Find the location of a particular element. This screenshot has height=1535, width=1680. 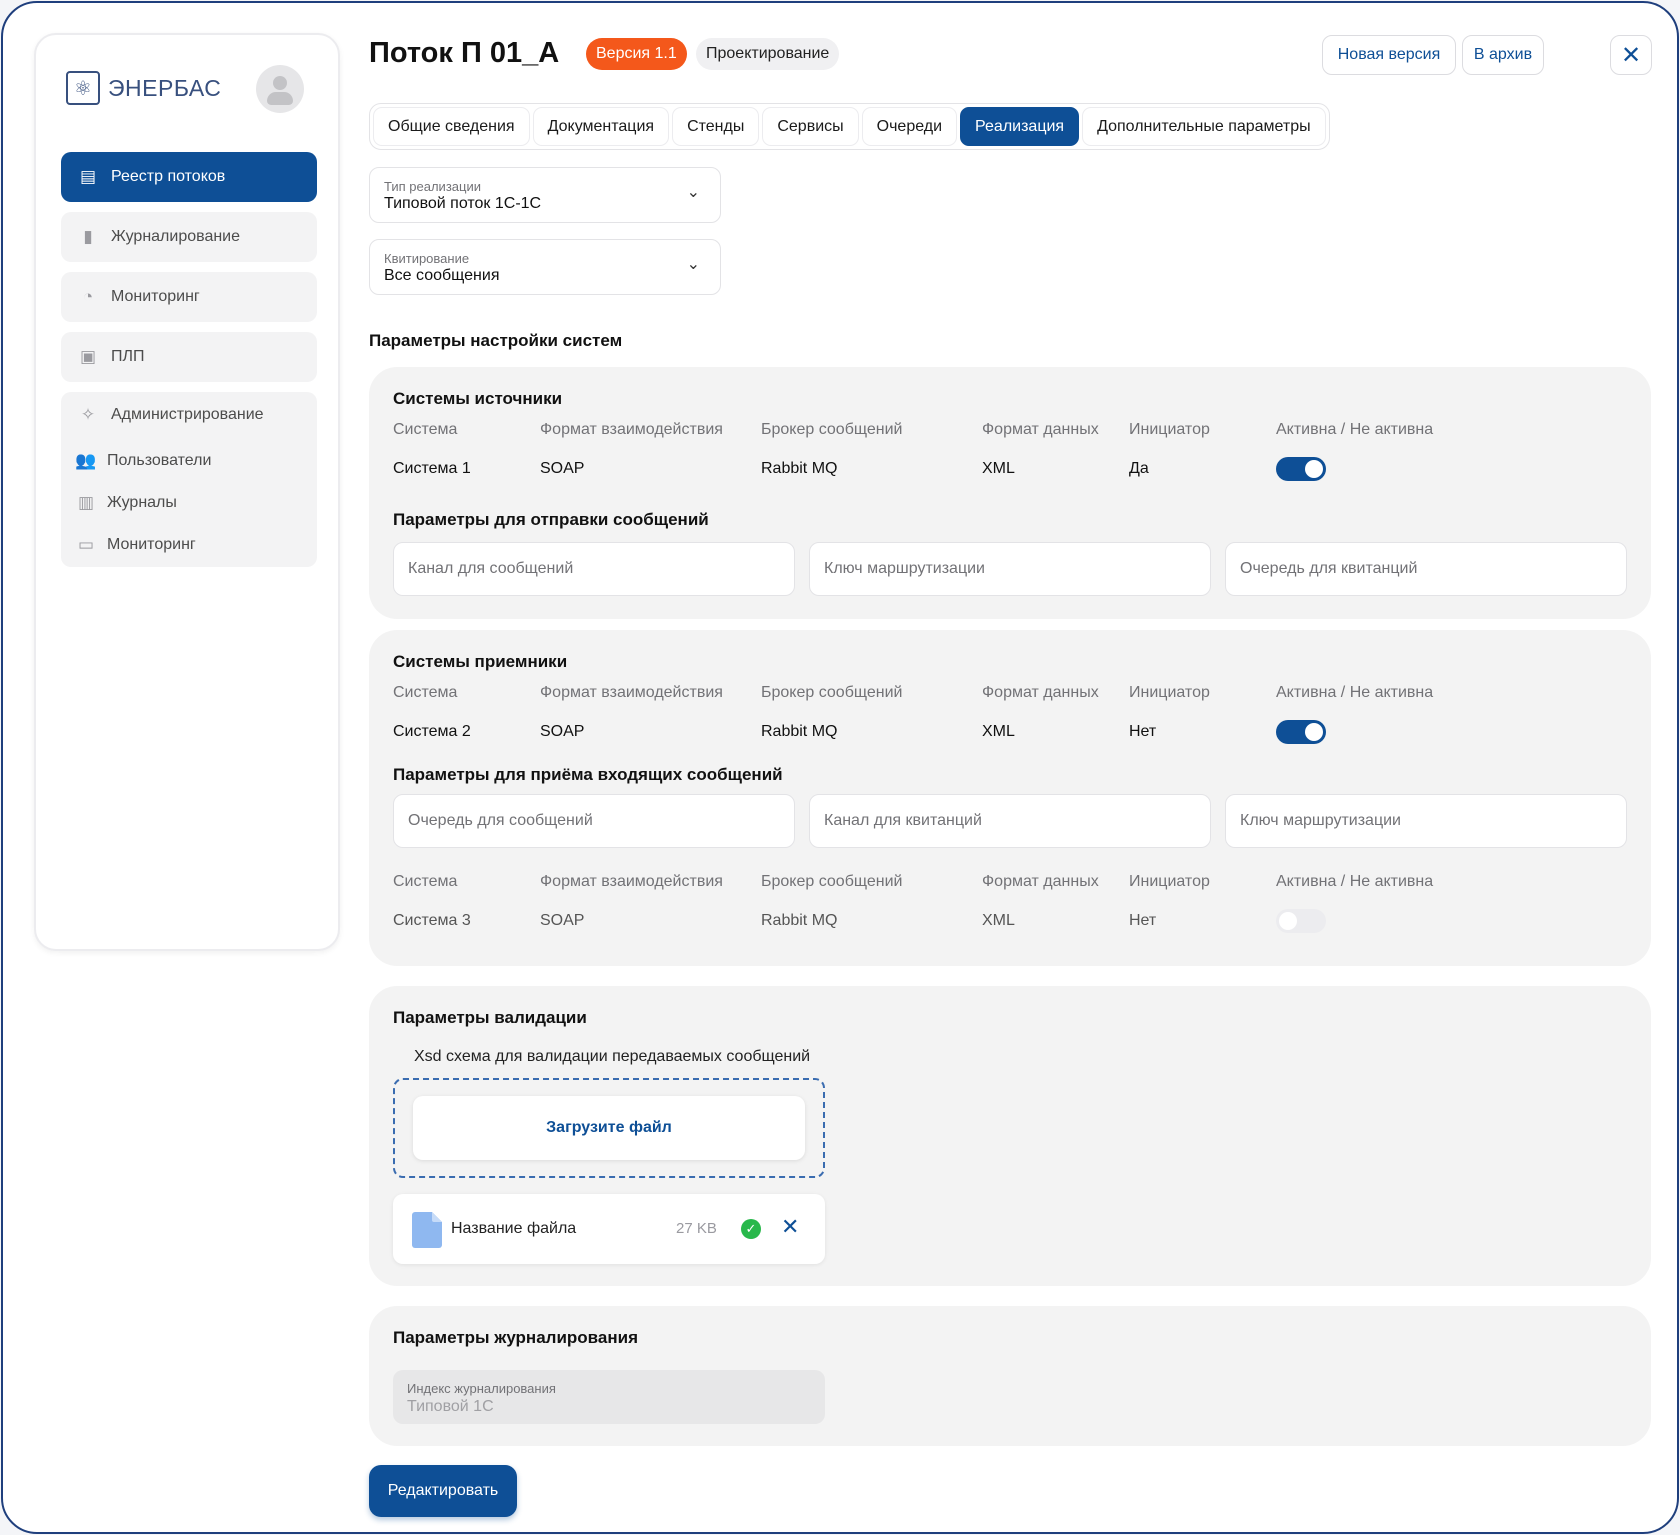

logs-icon: ▥ is located at coordinates (86, 502).